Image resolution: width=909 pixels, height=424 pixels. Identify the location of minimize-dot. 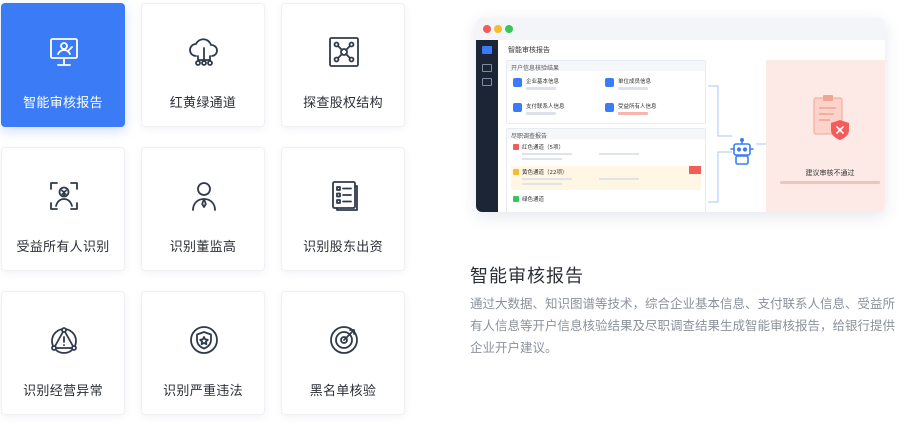
(498, 29).